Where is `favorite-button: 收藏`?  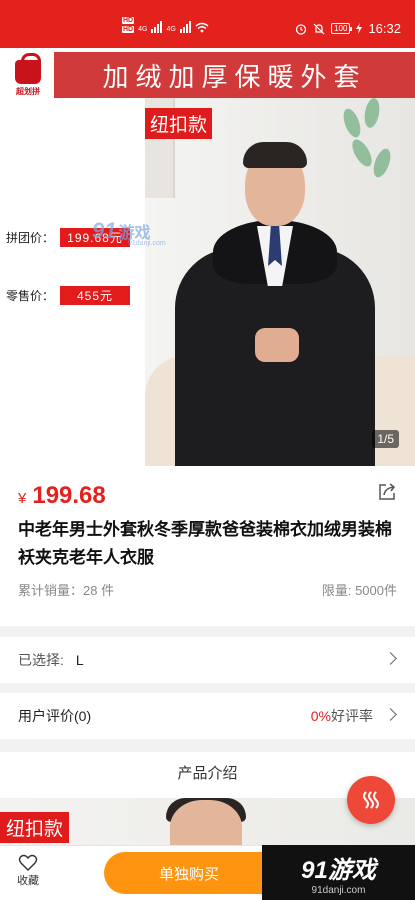
favorite-button: 收藏 is located at coordinates (28, 871).